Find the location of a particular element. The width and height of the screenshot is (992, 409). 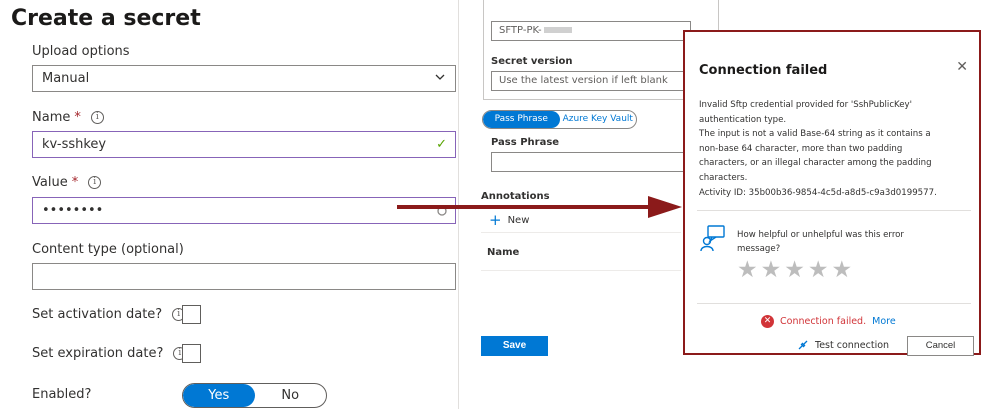

pass-phrase-label: Pass Phrase is located at coordinates (525, 142).